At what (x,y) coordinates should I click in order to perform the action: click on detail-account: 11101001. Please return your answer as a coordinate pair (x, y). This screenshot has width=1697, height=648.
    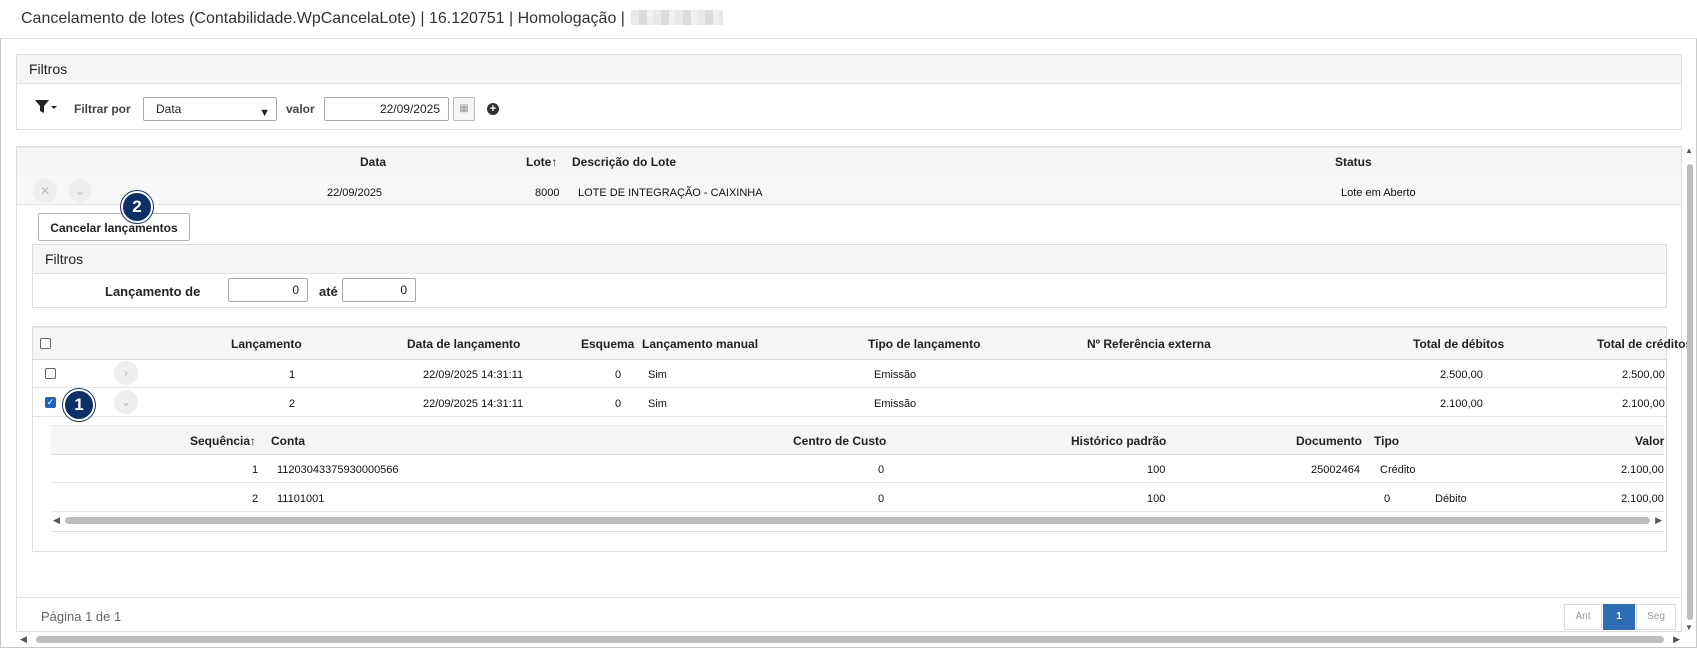
    Looking at the image, I should click on (301, 499).